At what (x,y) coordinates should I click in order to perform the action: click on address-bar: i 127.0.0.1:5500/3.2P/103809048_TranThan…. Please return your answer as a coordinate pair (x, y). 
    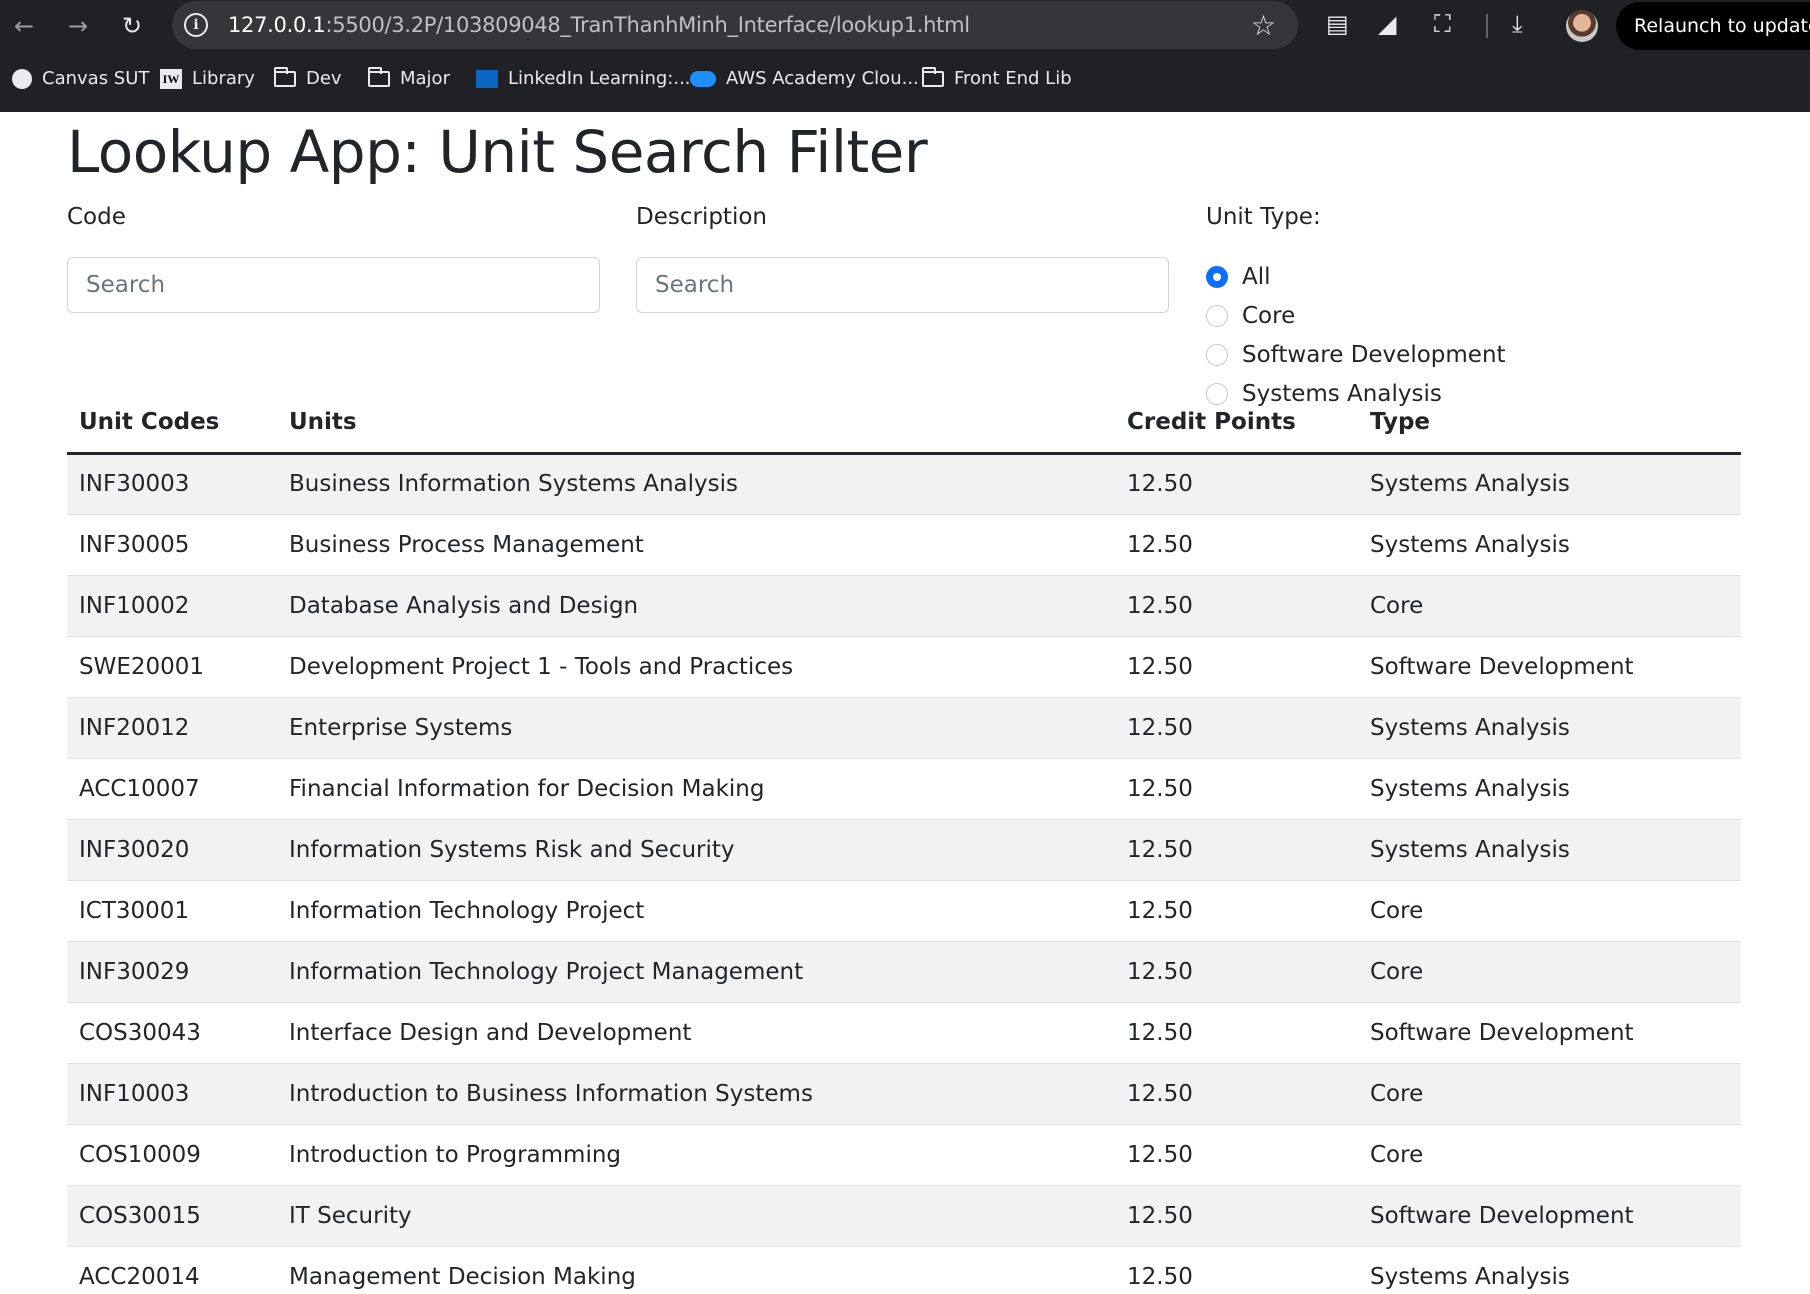
    Looking at the image, I should click on (735, 25).